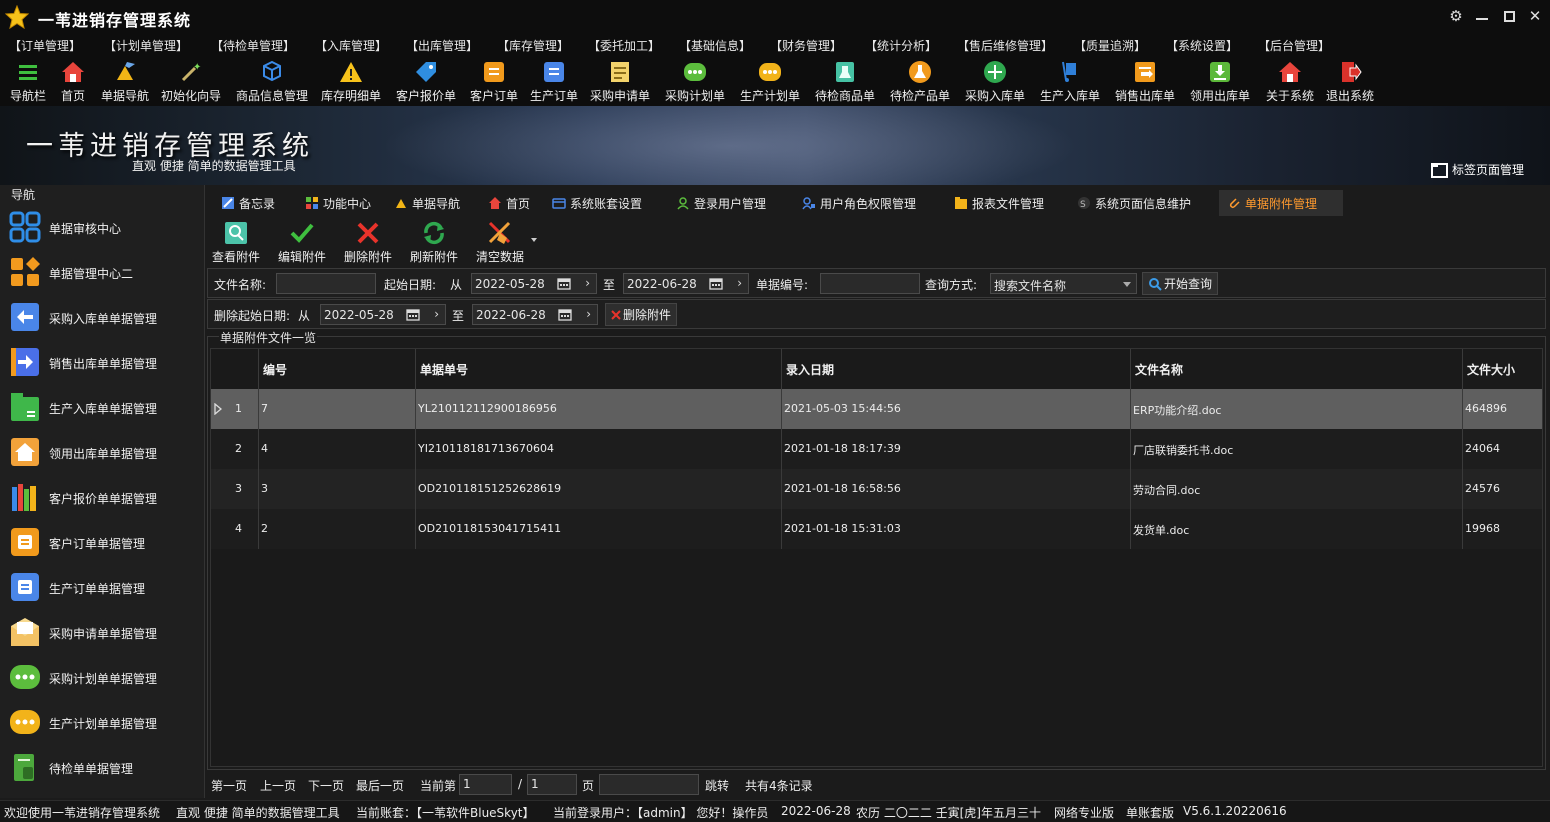 The image size is (1550, 822). What do you see at coordinates (383, 314) in the screenshot?
I see `delete-date-from-picker: 2022-05-28 ›` at bounding box center [383, 314].